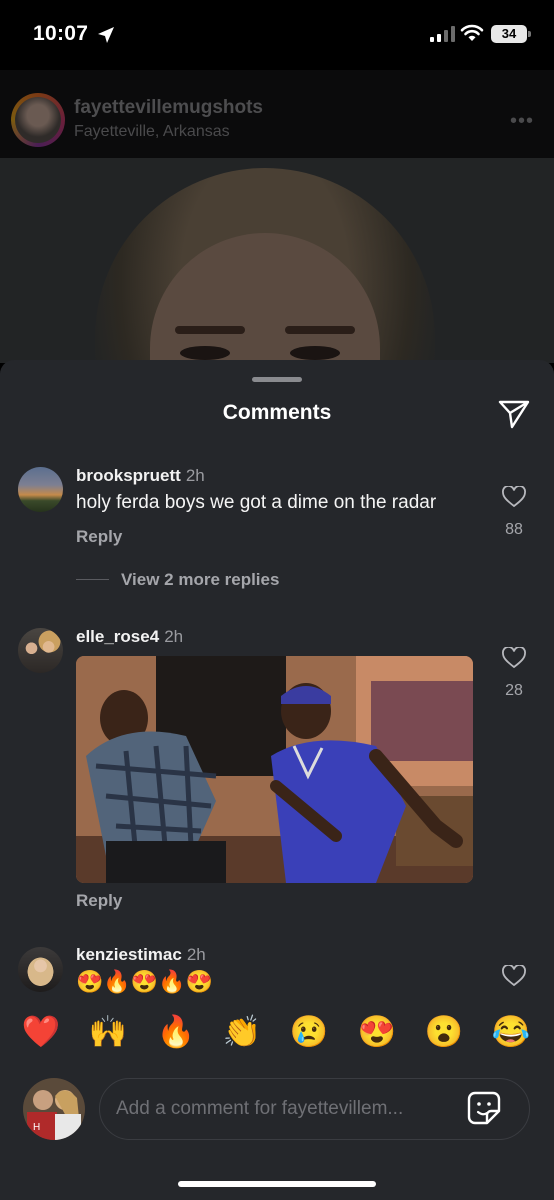  What do you see at coordinates (242, 1032) in the screenshot?
I see `emoji-clap-button: 👏` at bounding box center [242, 1032].